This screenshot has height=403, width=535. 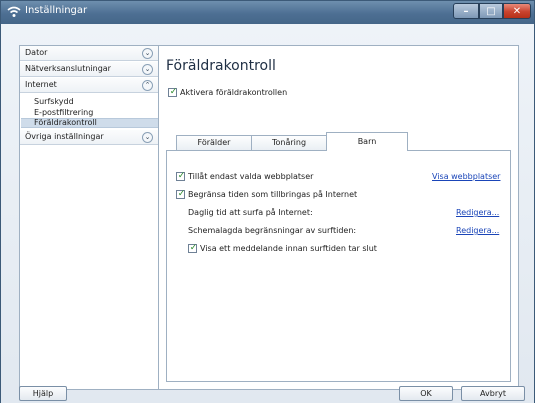 What do you see at coordinates (234, 92) in the screenshot?
I see `enable-parental-control-label: Aktivera föräldrakontrollen` at bounding box center [234, 92].